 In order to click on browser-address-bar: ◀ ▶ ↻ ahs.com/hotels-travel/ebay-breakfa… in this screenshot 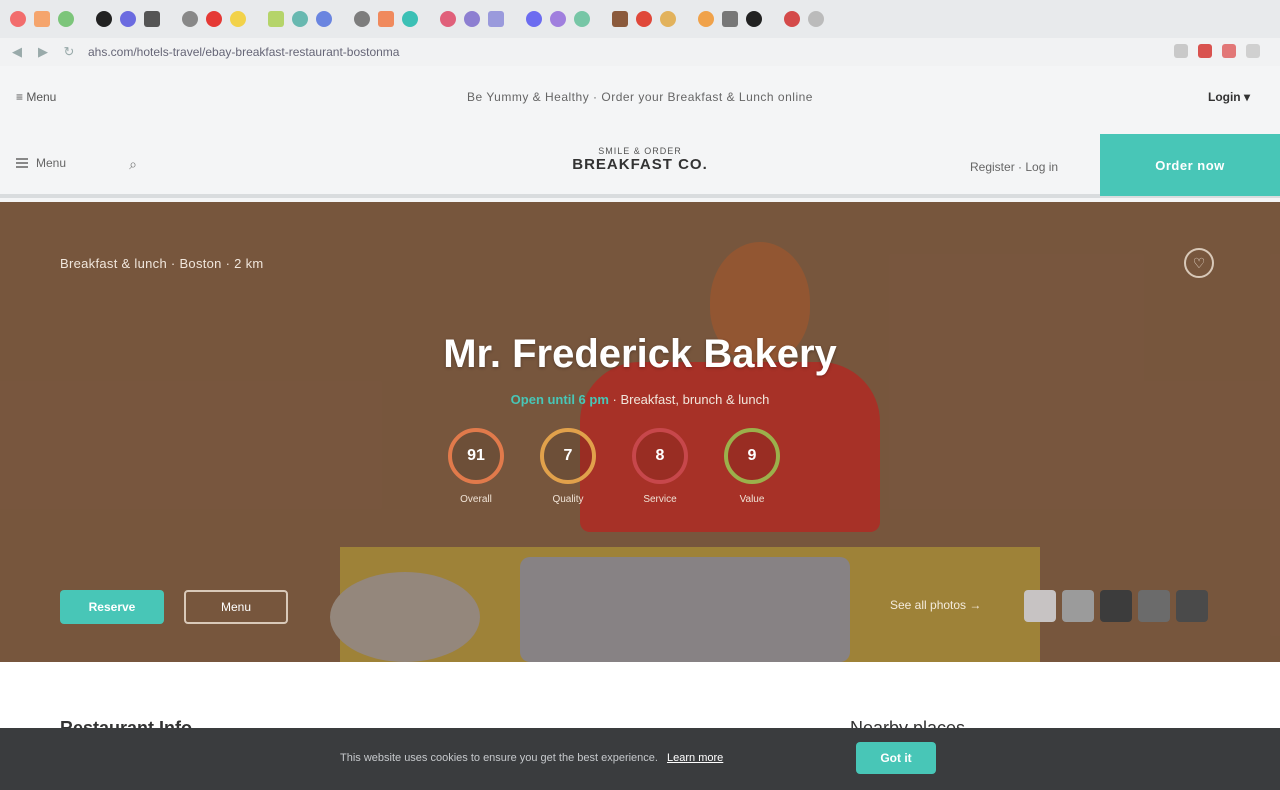, I will do `click(640, 52)`.